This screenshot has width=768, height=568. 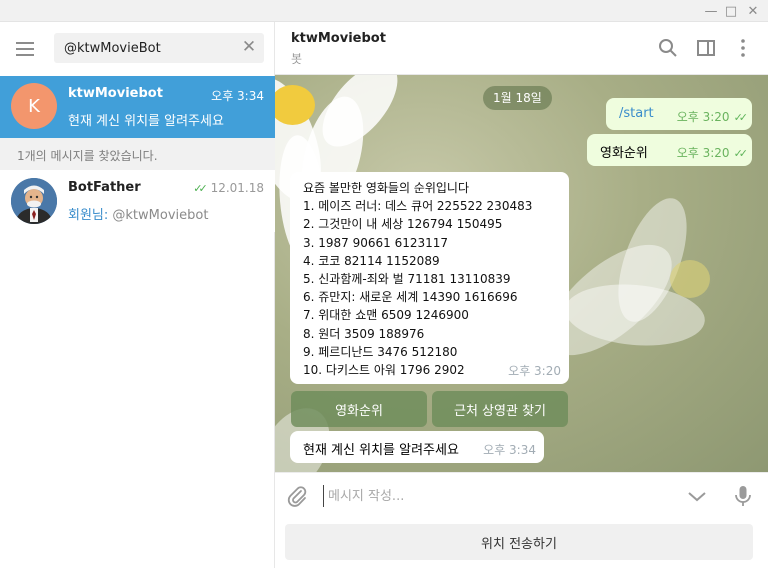 I want to click on sidebar-toggle-icon, so click(x=706, y=48).